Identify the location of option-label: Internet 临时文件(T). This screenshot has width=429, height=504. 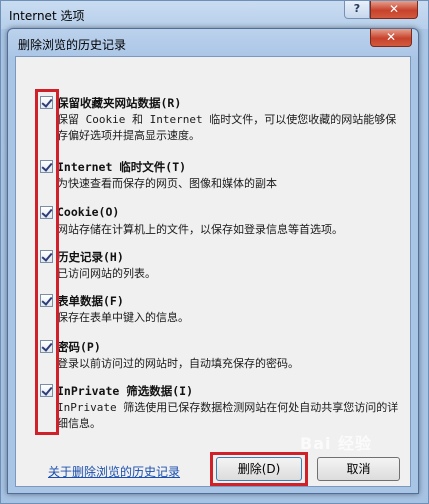
(122, 167).